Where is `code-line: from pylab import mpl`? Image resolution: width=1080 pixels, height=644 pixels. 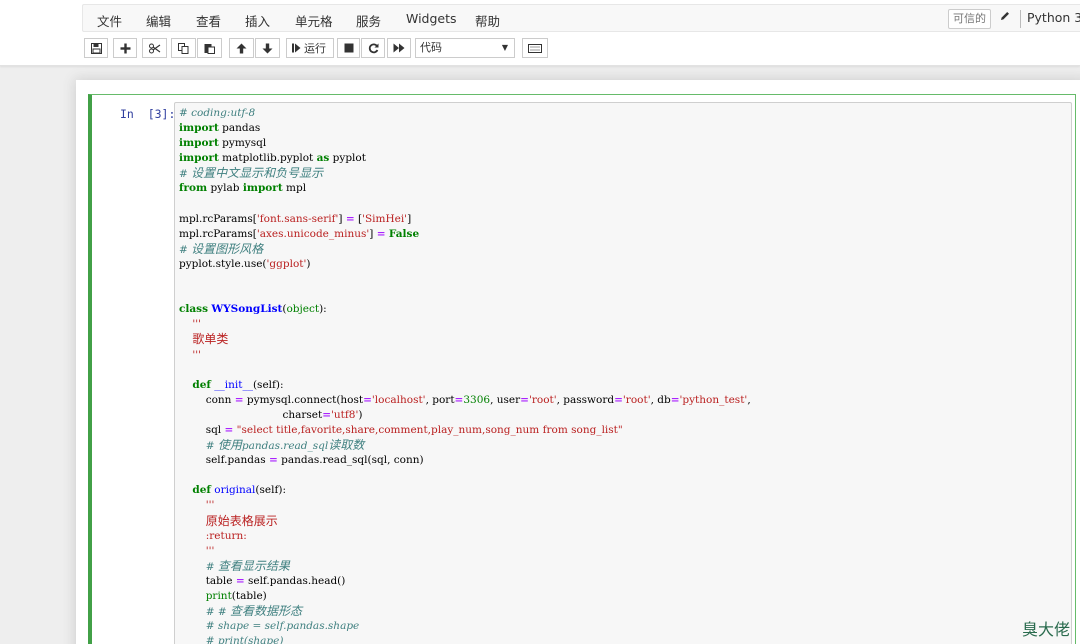
code-line: from pylab import mpl is located at coordinates (243, 188).